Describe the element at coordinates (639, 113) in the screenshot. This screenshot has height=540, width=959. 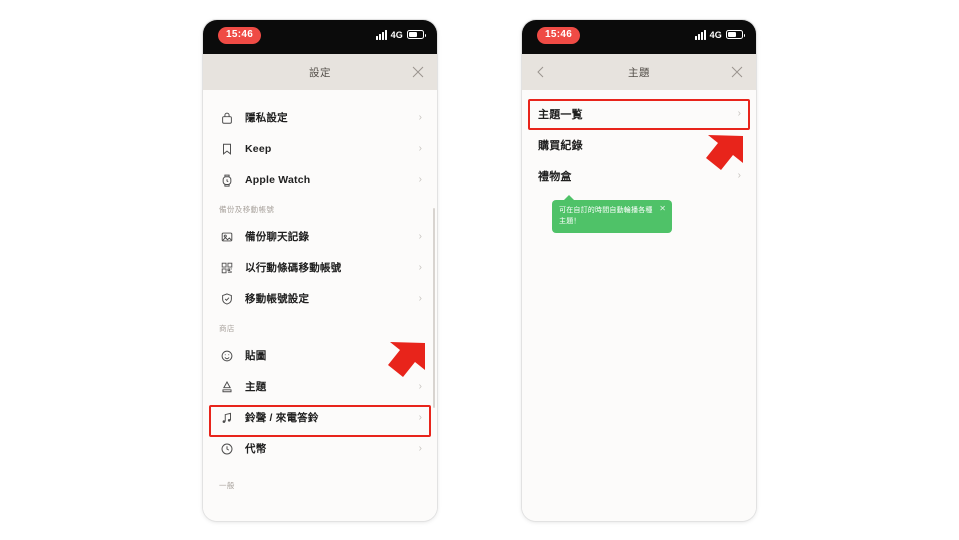
I see `list-item-theme-catalog: 主題一覧 ›` at that location.